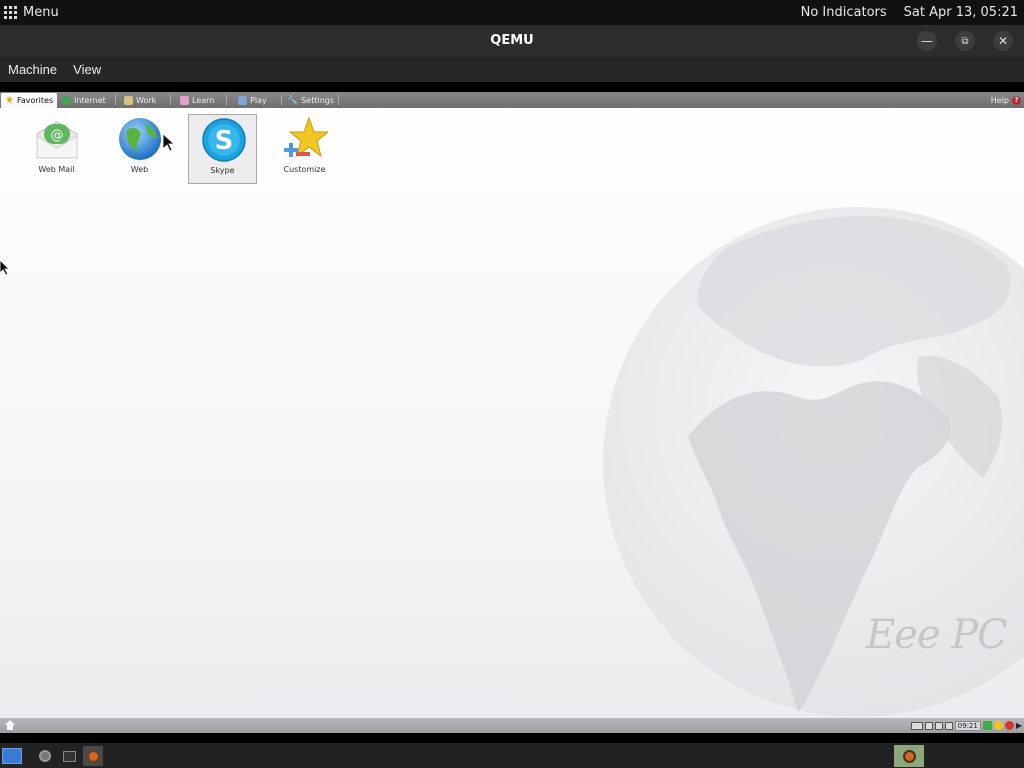  What do you see at coordinates (90, 100) in the screenshot?
I see `tab-internet-label: Internet` at bounding box center [90, 100].